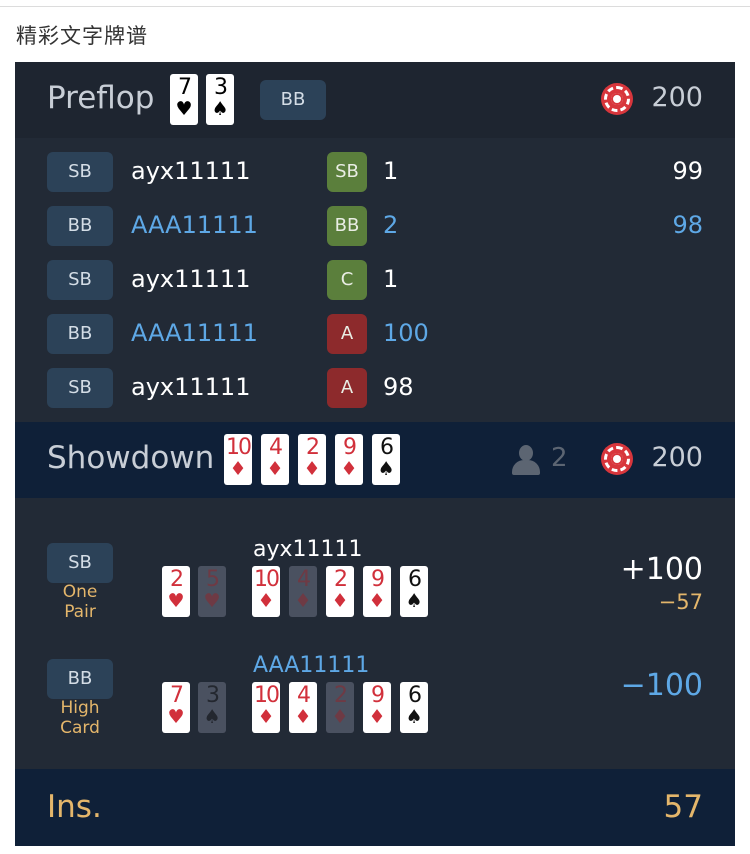 The width and height of the screenshot is (750, 854). Describe the element at coordinates (101, 98) in the screenshot. I see `preflop-title: Preflop` at that location.